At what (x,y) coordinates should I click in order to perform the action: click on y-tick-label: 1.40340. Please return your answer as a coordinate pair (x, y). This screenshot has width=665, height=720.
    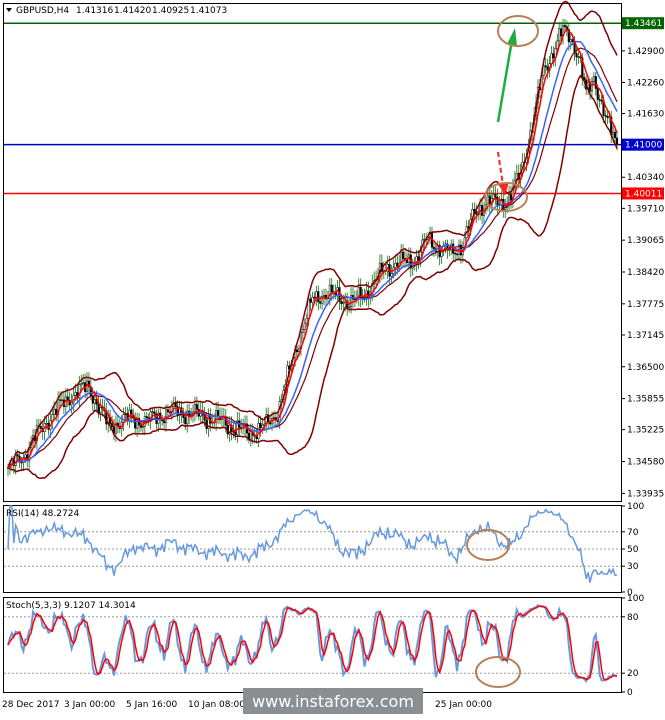
    Looking at the image, I should click on (645, 178).